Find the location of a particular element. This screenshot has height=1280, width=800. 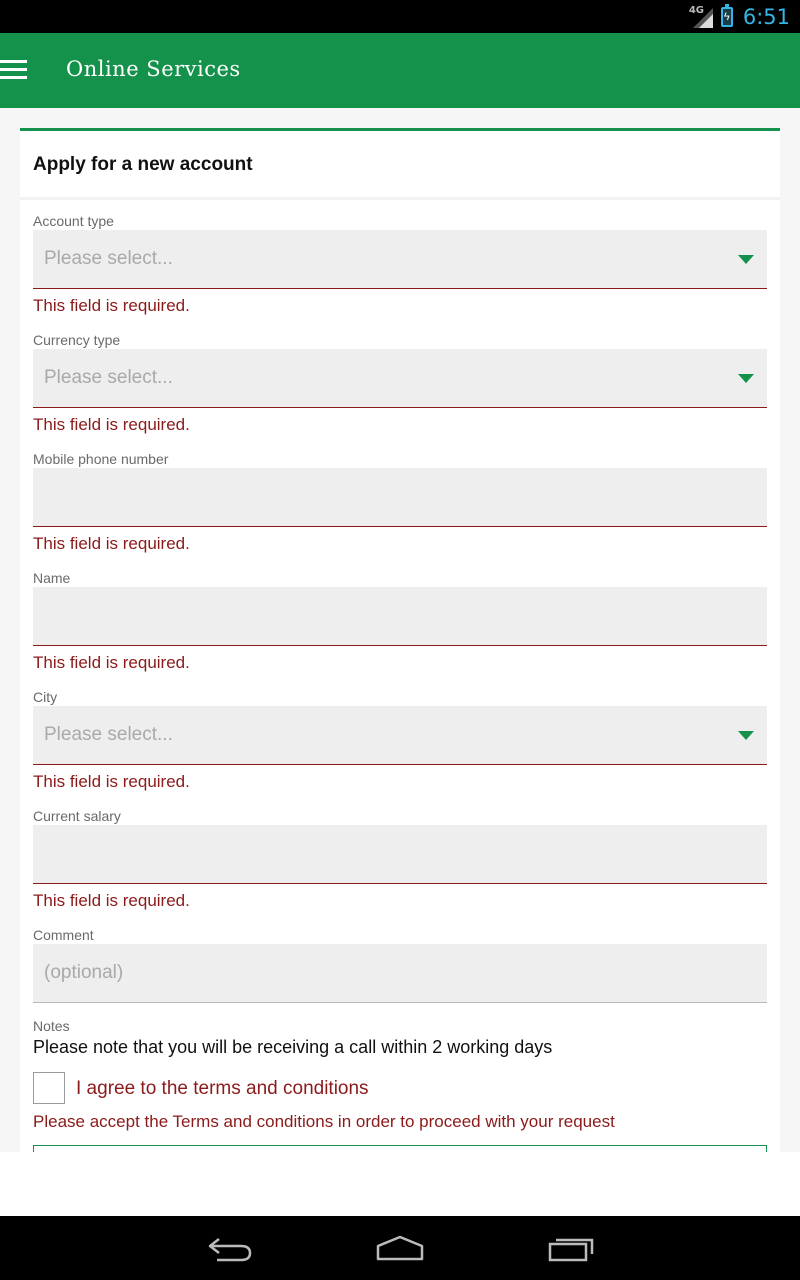

currency-type-error: This field is required. is located at coordinates (111, 424).